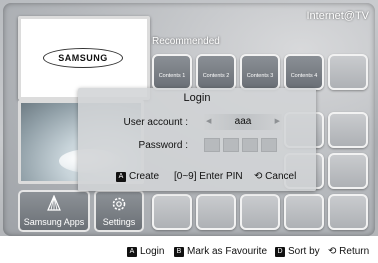 Image resolution: width=378 pixels, height=263 pixels. I want to click on recommended-tile-1: Contents 1, so click(172, 72).